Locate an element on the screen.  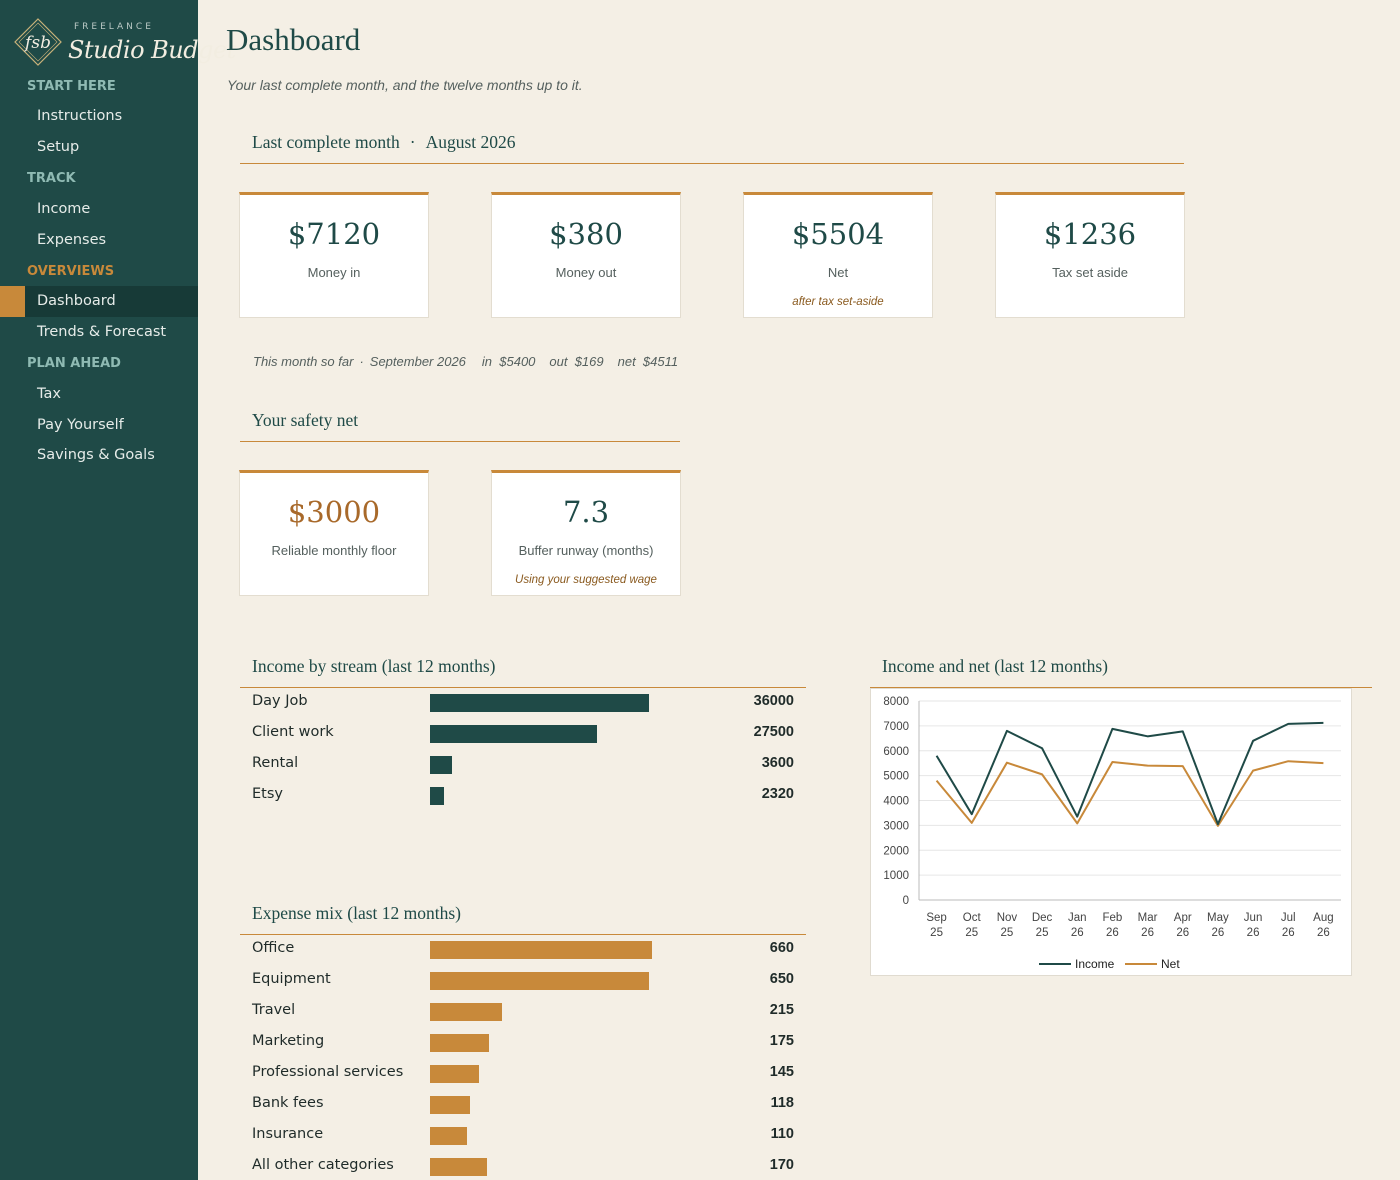
so-far-in: in $5400 is located at coordinates (508, 361).